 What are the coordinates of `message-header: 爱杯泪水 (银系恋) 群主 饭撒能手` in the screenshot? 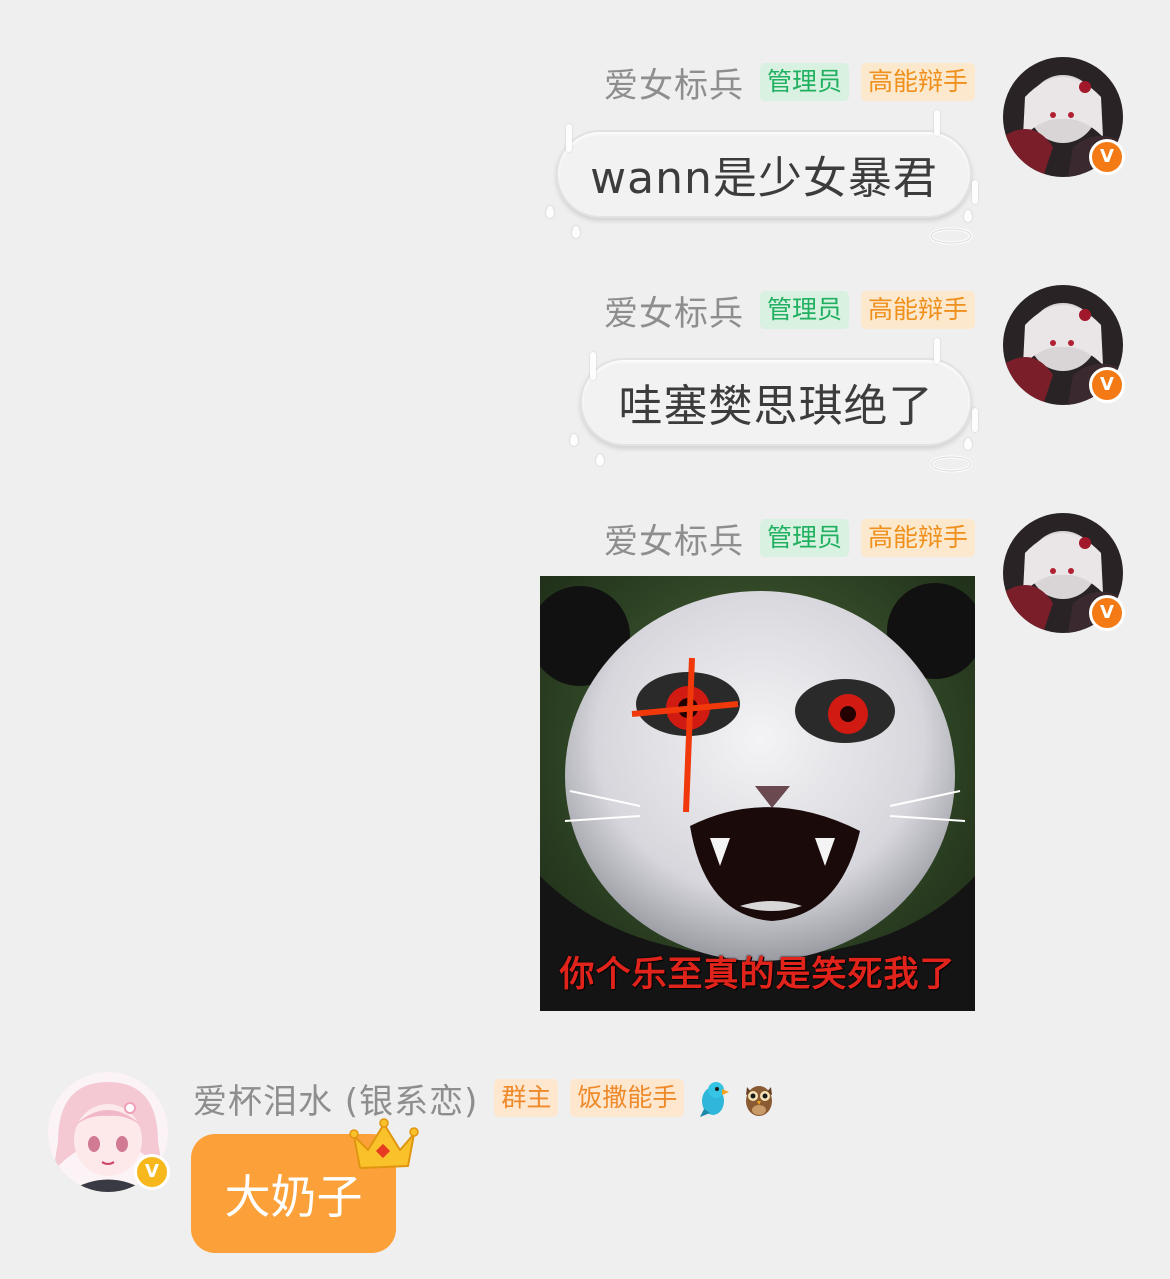 It's located at (484, 1100).